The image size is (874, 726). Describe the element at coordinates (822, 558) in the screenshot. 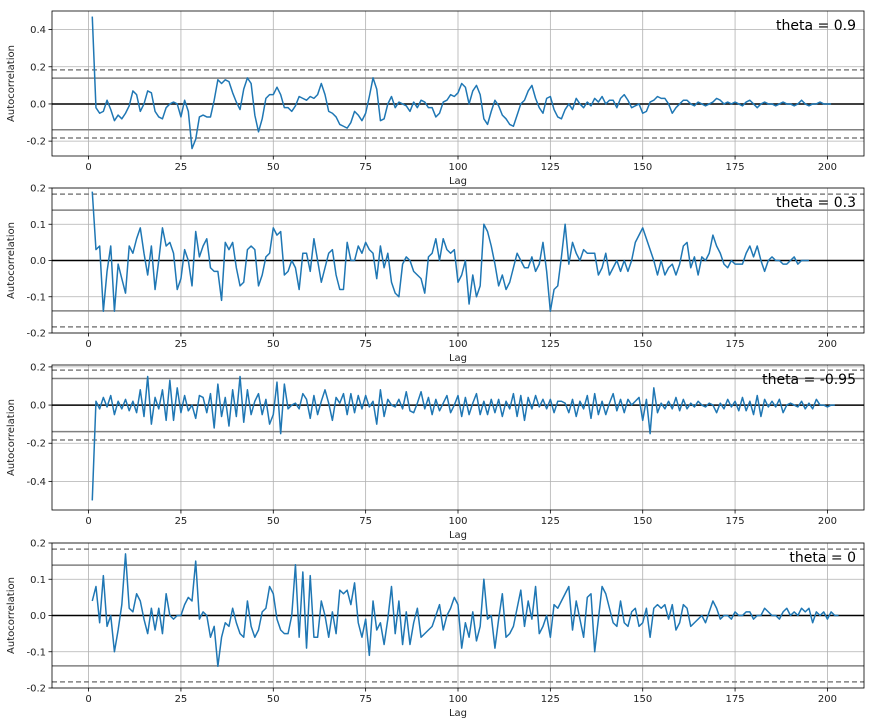

I see `theta-annotation: theta = 0` at that location.